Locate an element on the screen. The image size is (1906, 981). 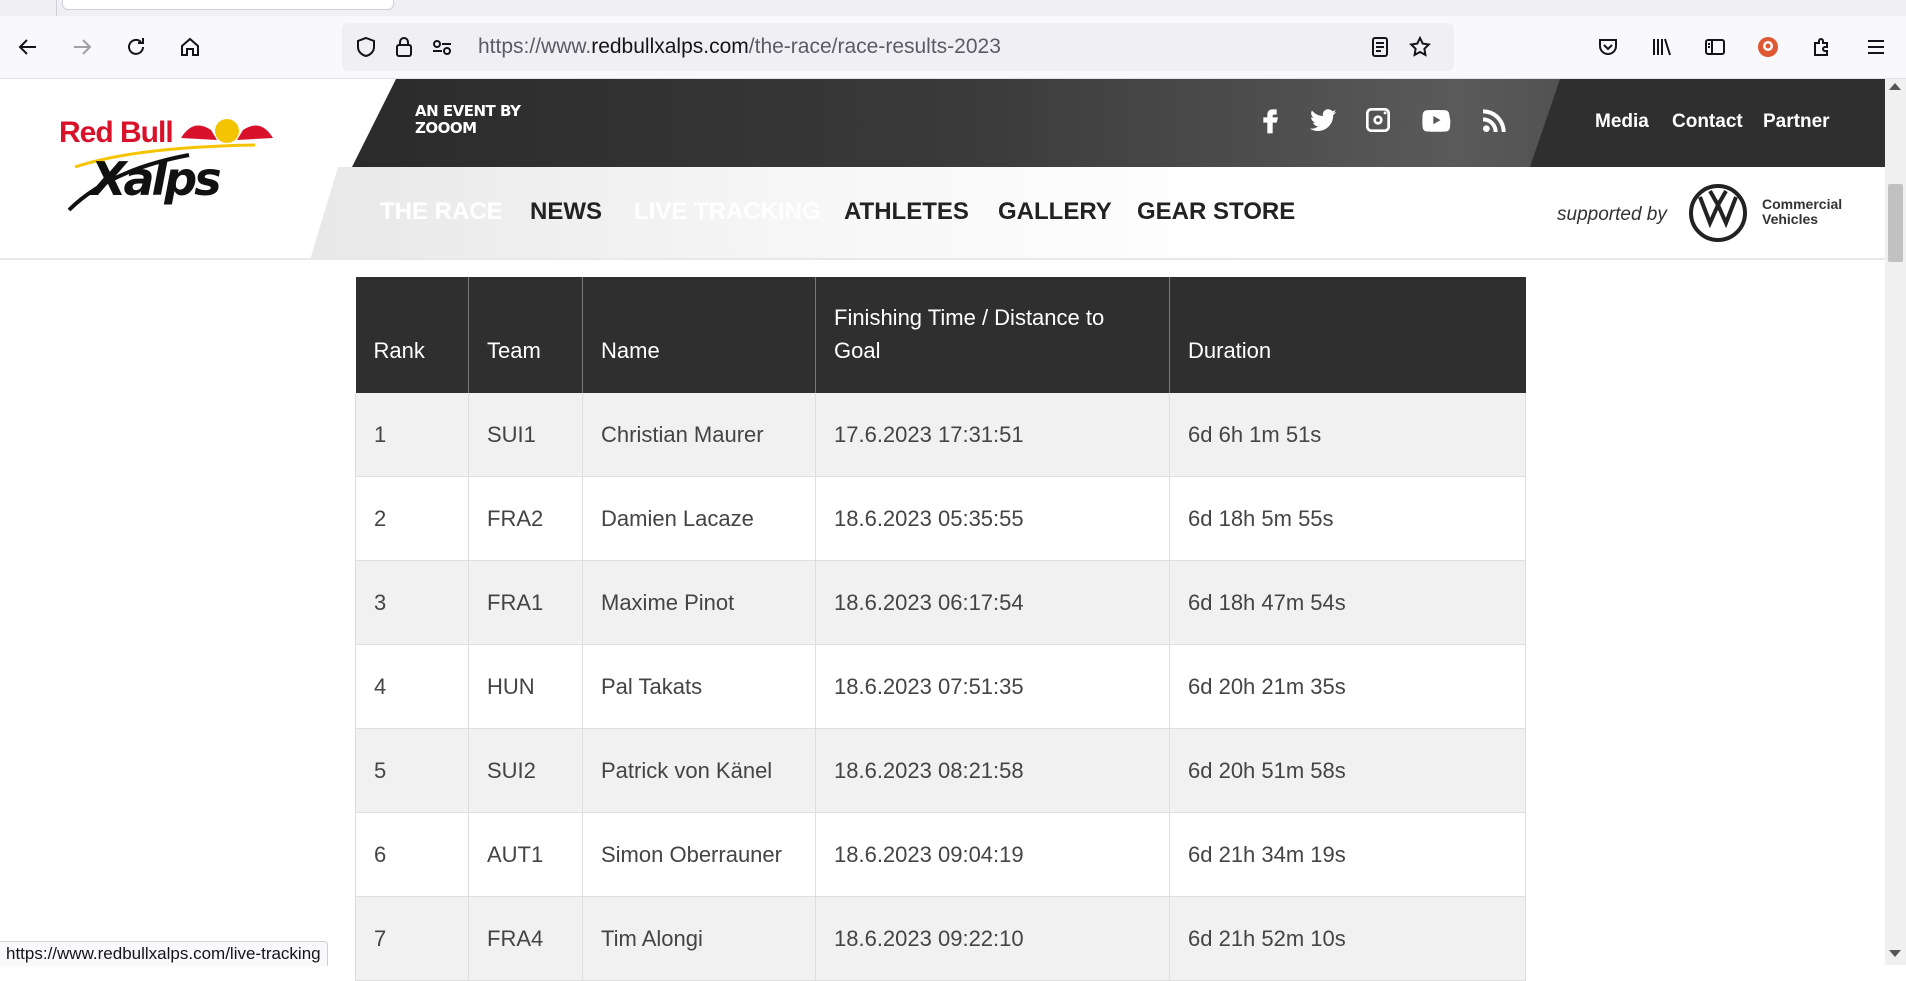
header-divider is located at coordinates (942, 259).